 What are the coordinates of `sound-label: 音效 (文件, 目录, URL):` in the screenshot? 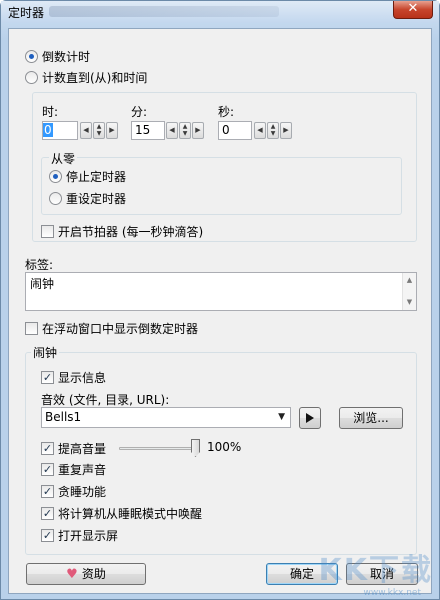 It's located at (105, 400).